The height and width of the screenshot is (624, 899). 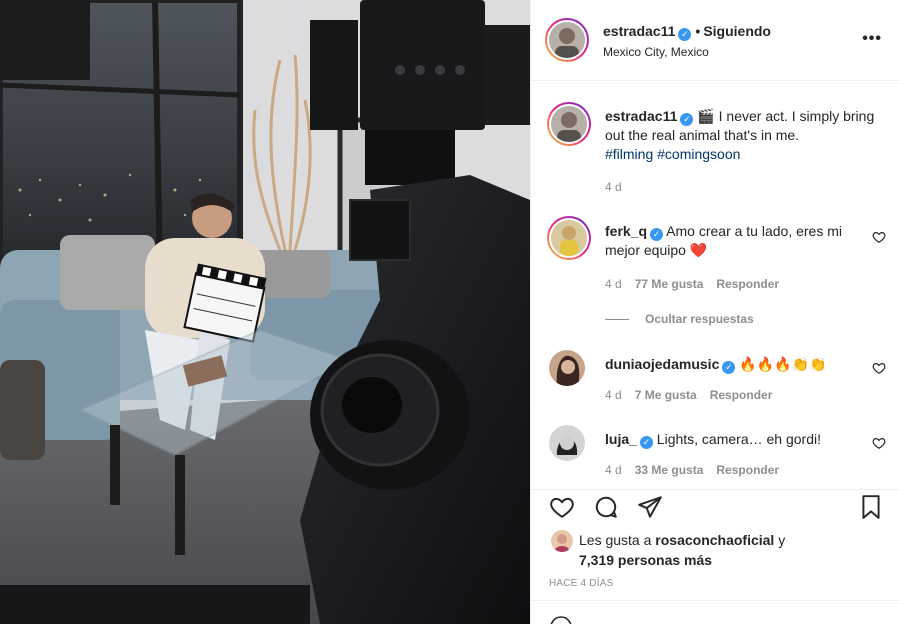 What do you see at coordinates (639, 31) in the screenshot?
I see `author-username: estradac11` at bounding box center [639, 31].